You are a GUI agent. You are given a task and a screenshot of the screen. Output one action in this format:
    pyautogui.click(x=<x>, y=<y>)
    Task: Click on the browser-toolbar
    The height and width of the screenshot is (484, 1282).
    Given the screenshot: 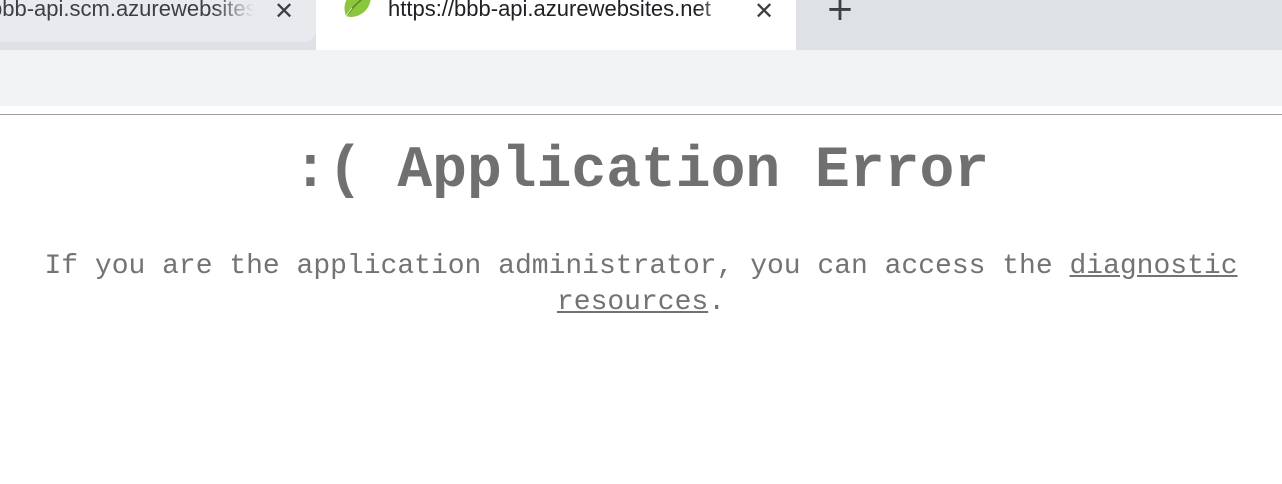 What is the action you would take?
    pyautogui.click(x=641, y=78)
    